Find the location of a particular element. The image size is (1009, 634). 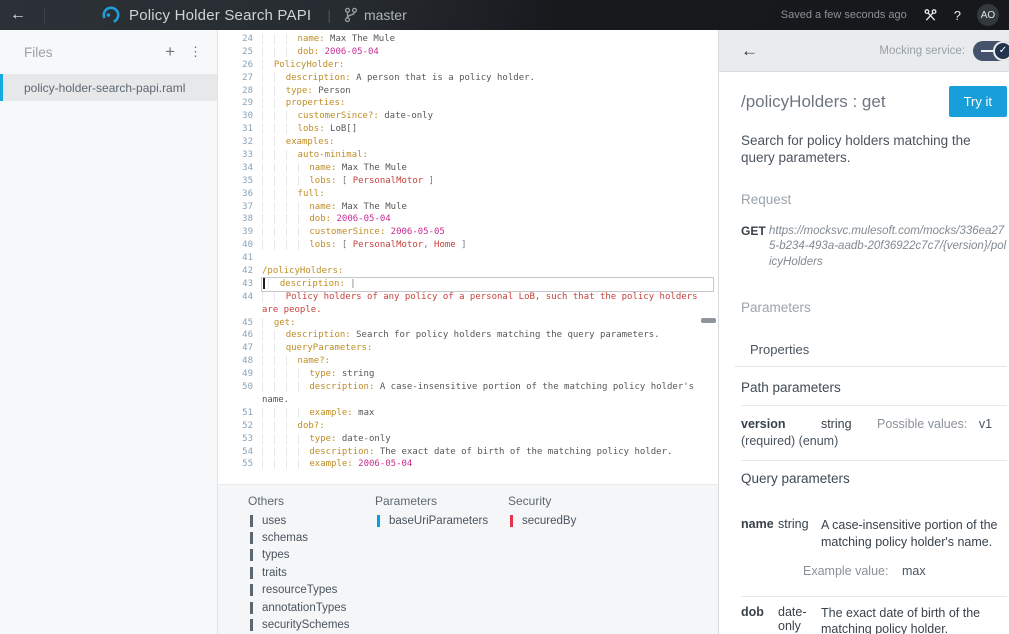

code-line: 24 name: Max The Mule is located at coordinates (468, 39).